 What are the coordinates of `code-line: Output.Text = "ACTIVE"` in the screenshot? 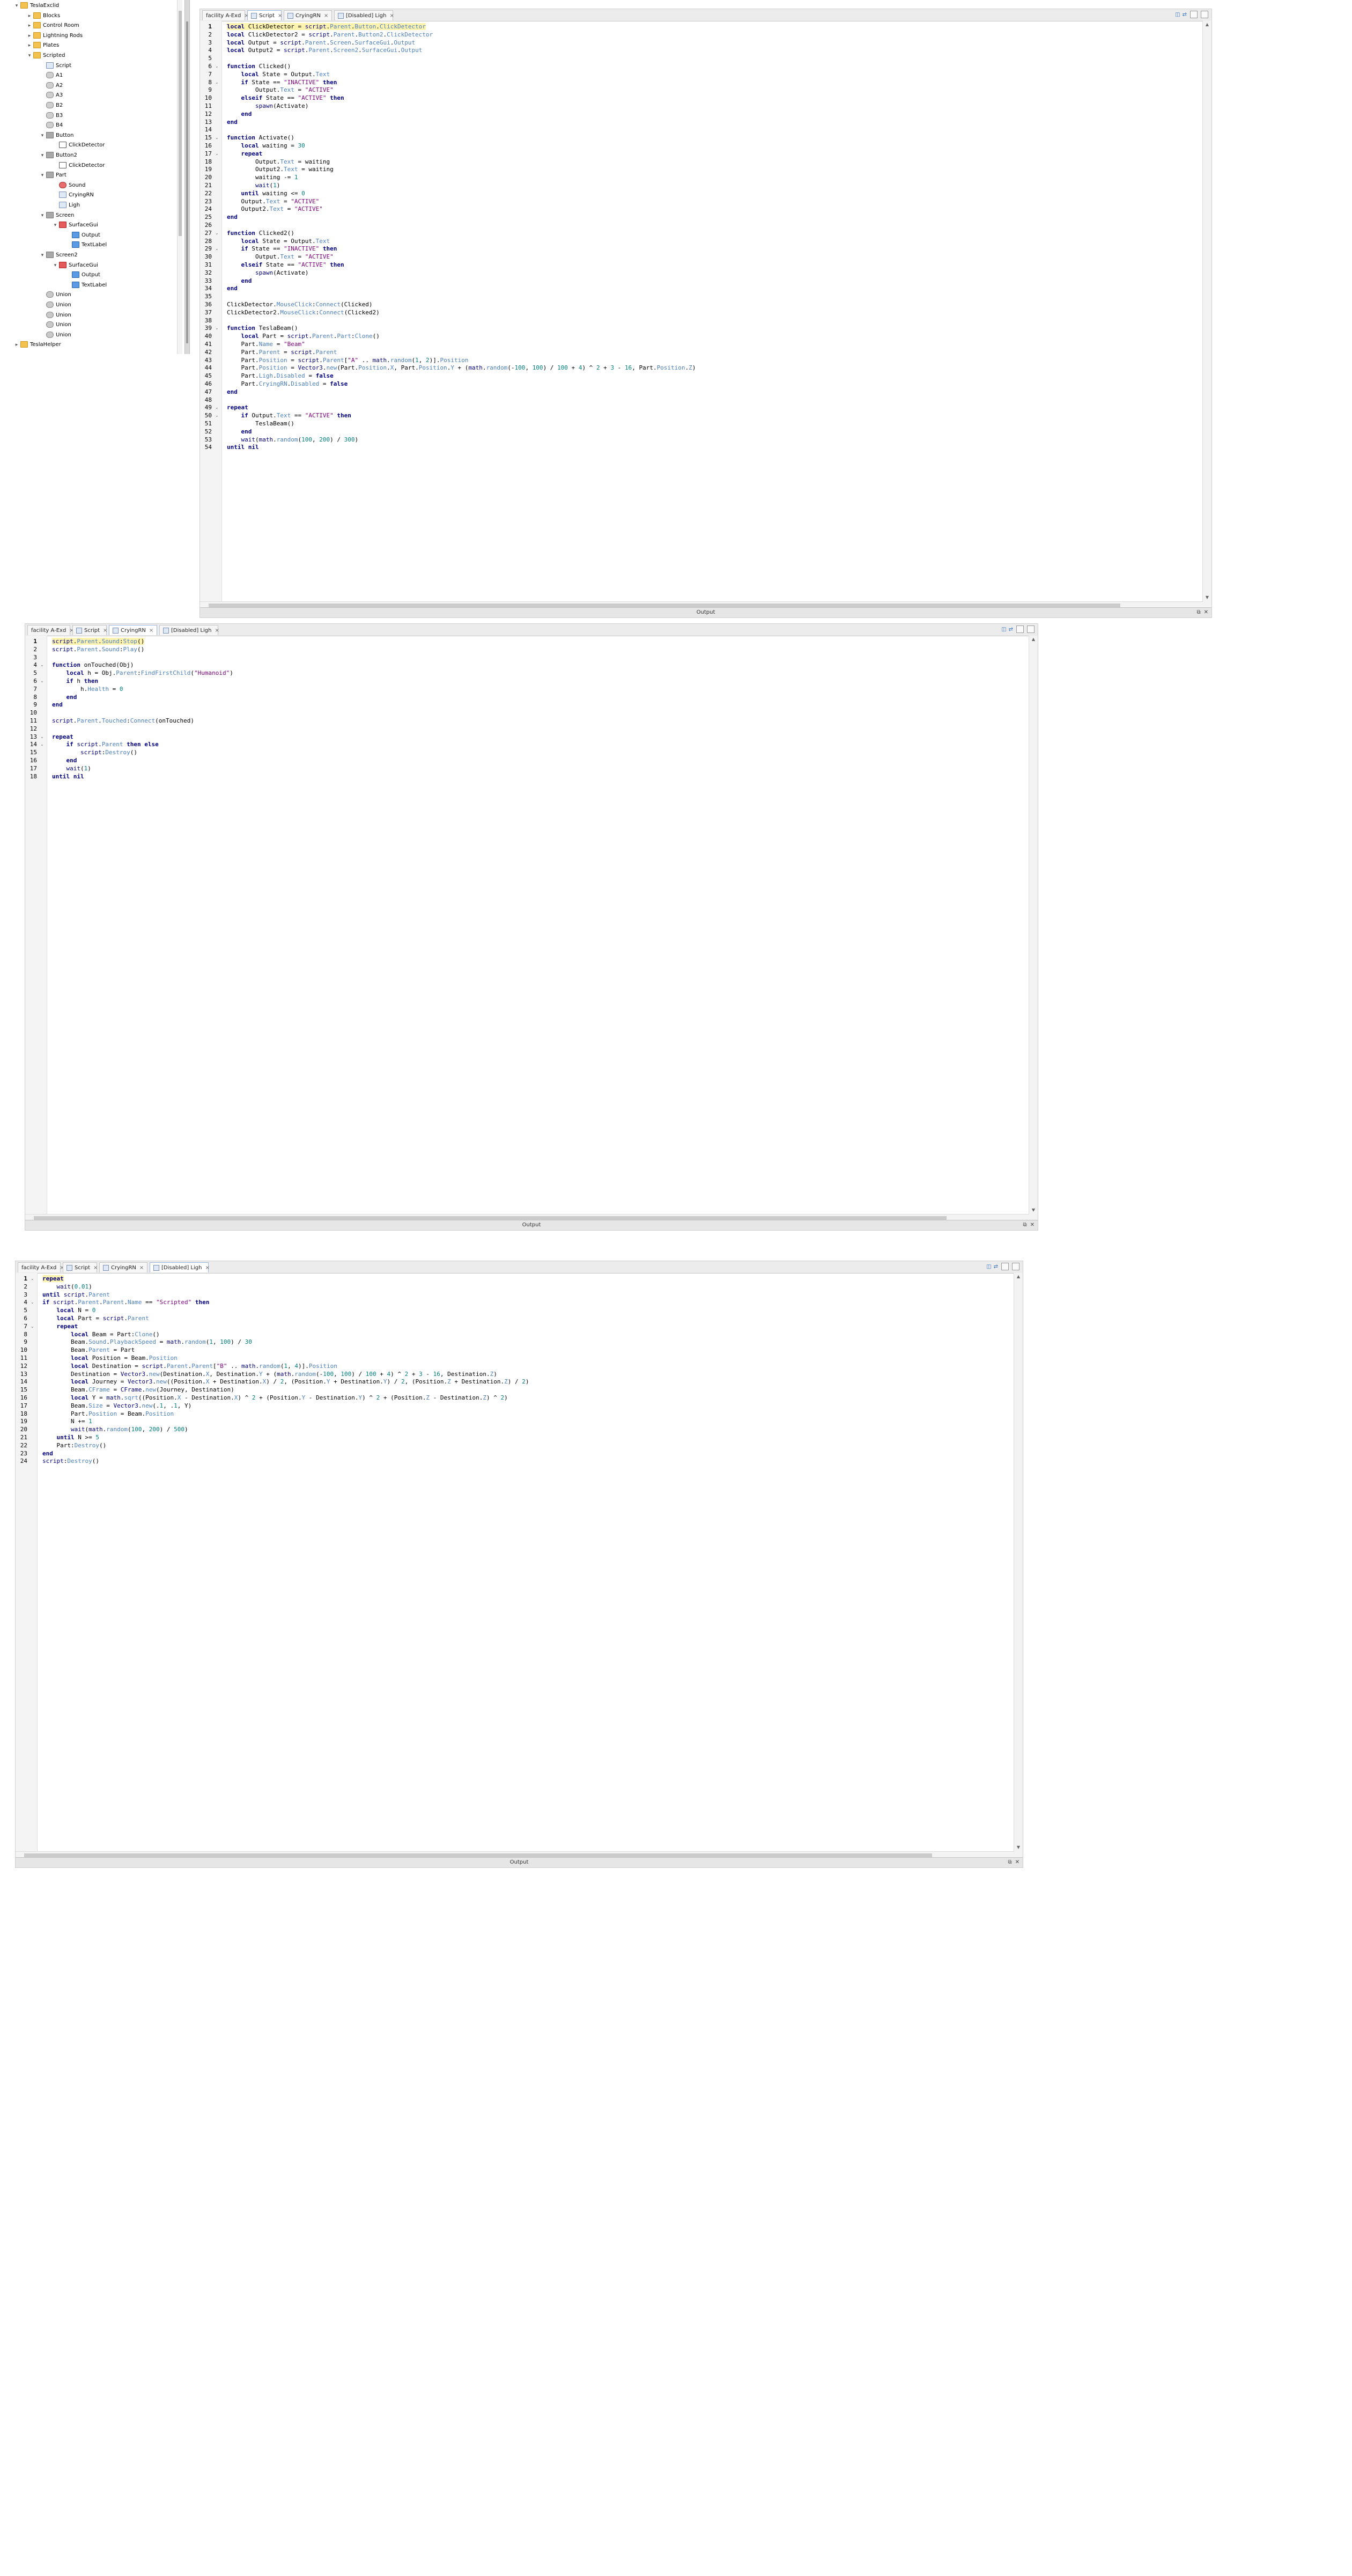 It's located at (273, 201).